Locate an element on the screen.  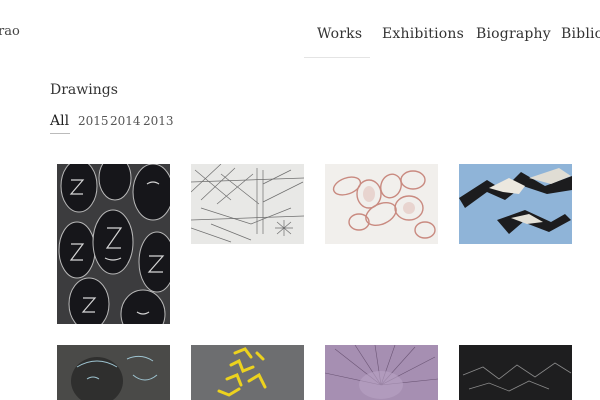
section-title: Drawings is located at coordinates (84, 90).